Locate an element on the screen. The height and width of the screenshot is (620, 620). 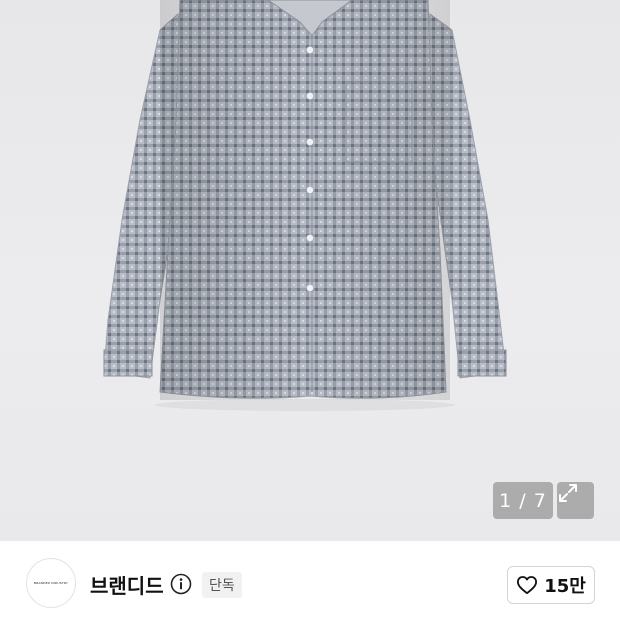
brand-logo: BRANDED INDUSTRY is located at coordinates (51, 583).